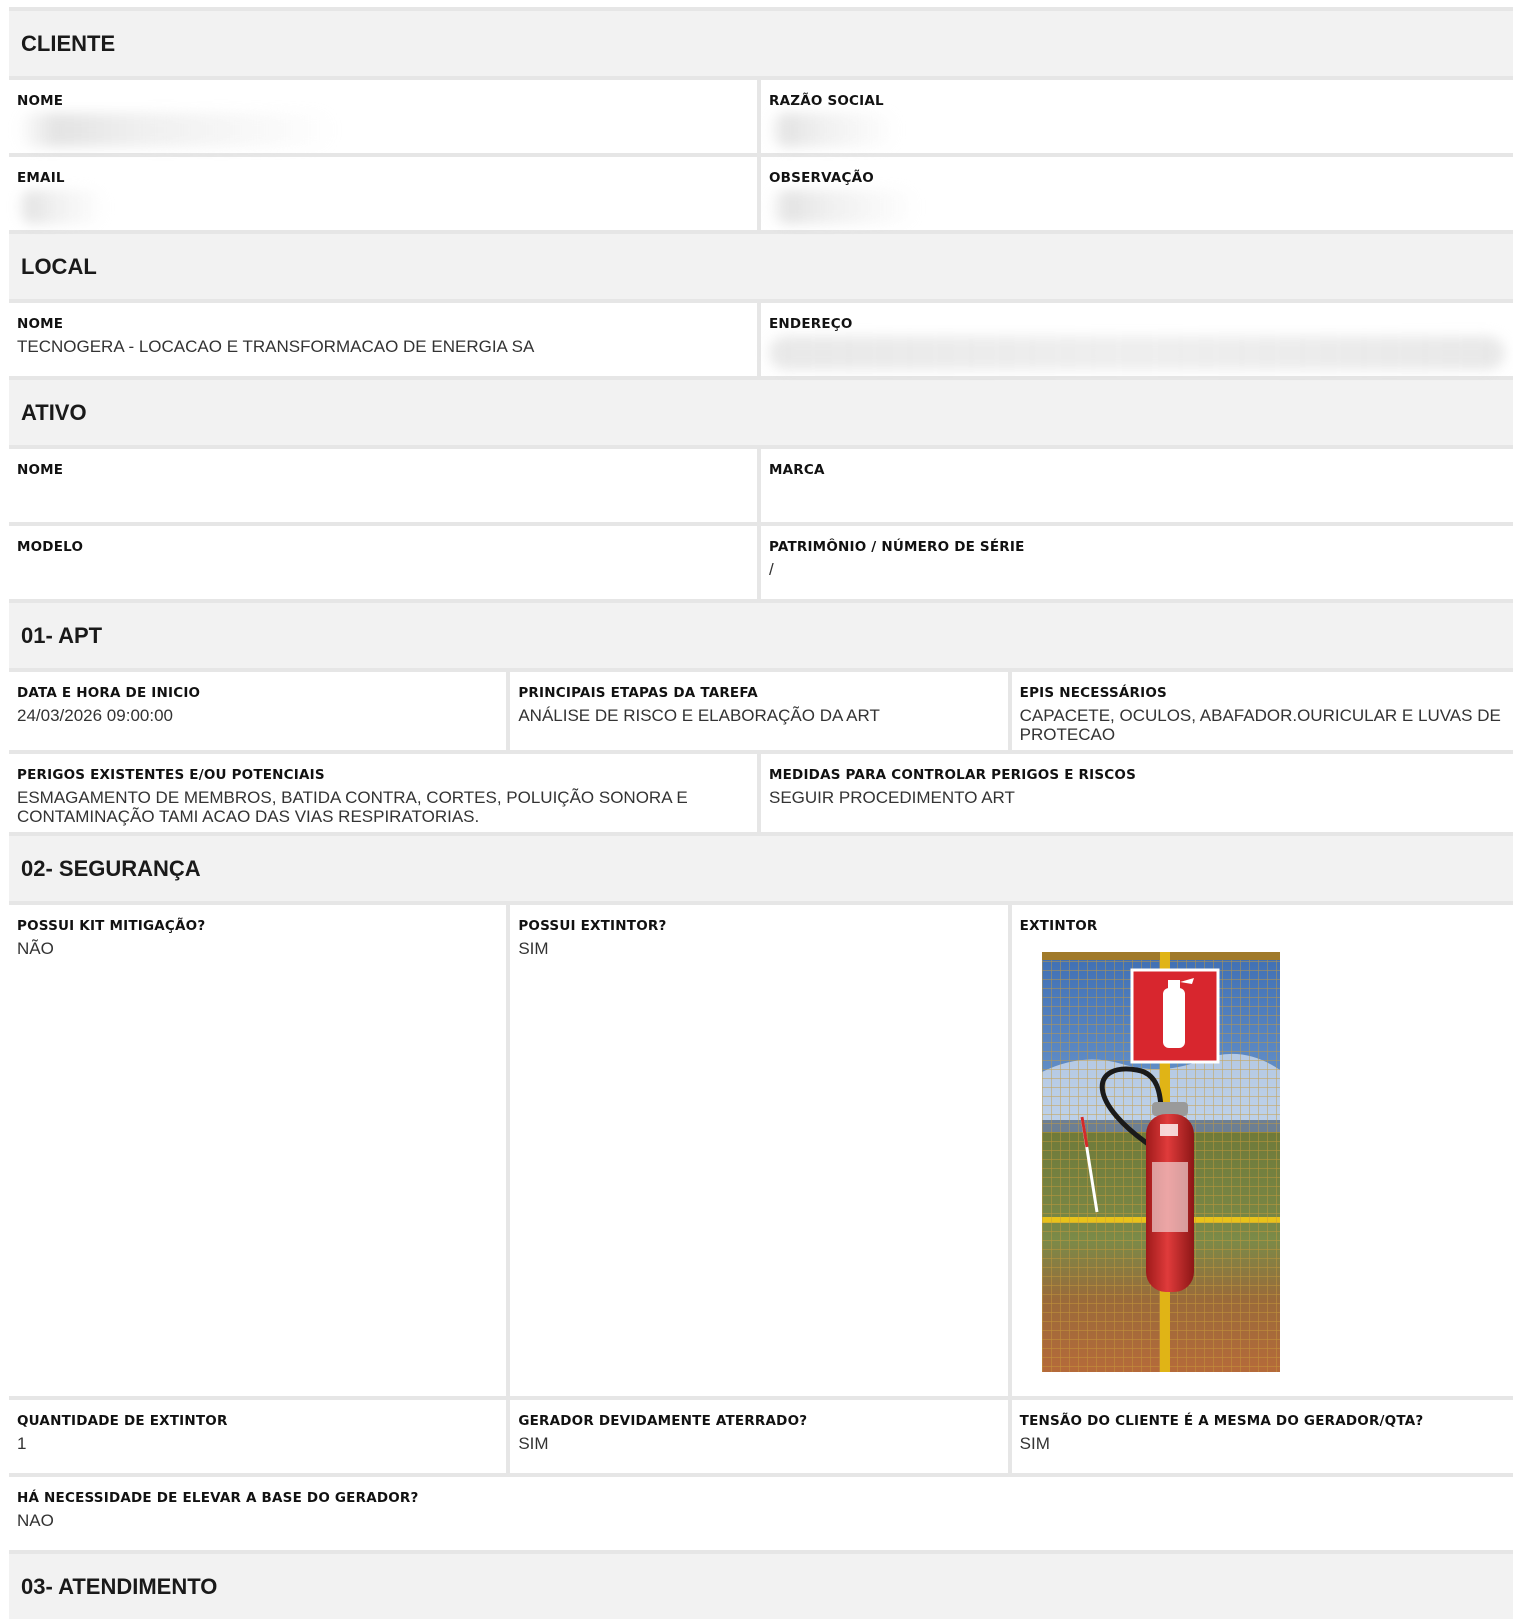 The height and width of the screenshot is (1619, 1513). What do you see at coordinates (1137, 116) in the screenshot?
I see `field-razao-social: RAZÃO SOCIAL` at bounding box center [1137, 116].